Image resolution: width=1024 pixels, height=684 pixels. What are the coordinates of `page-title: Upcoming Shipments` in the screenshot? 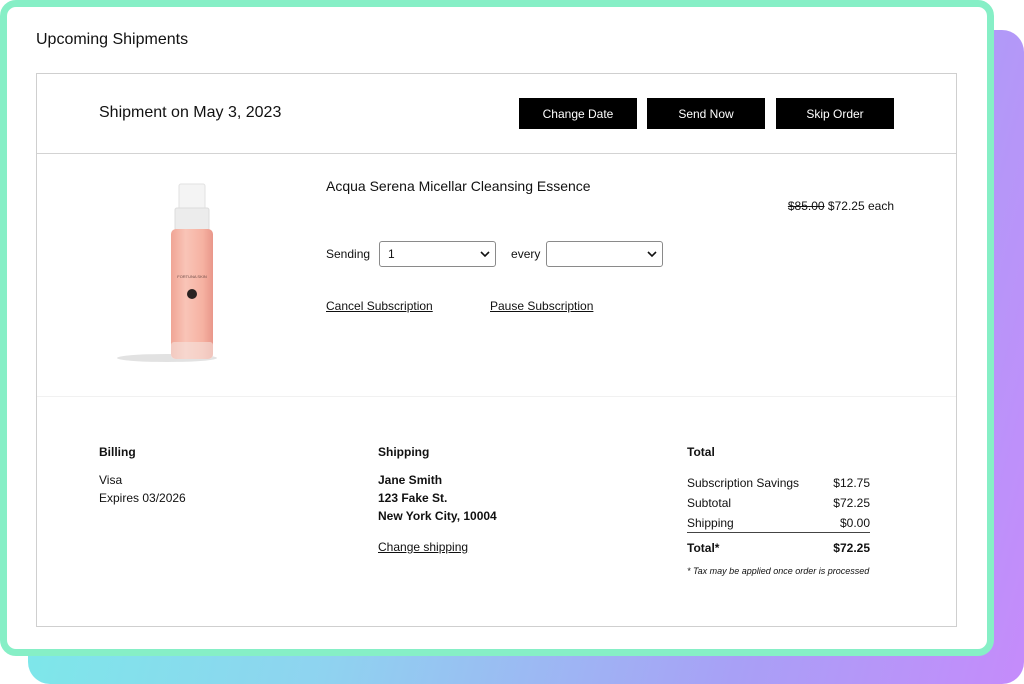 It's located at (112, 39).